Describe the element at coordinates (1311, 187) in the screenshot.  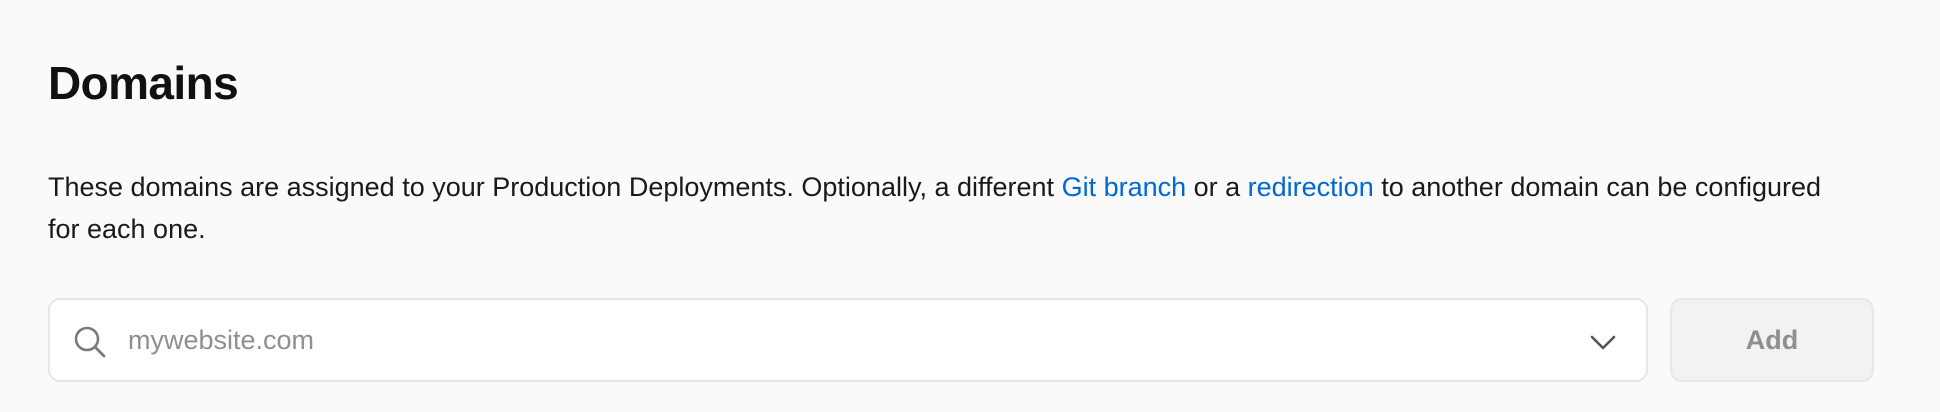
I see `redirection-link: redirection` at that location.